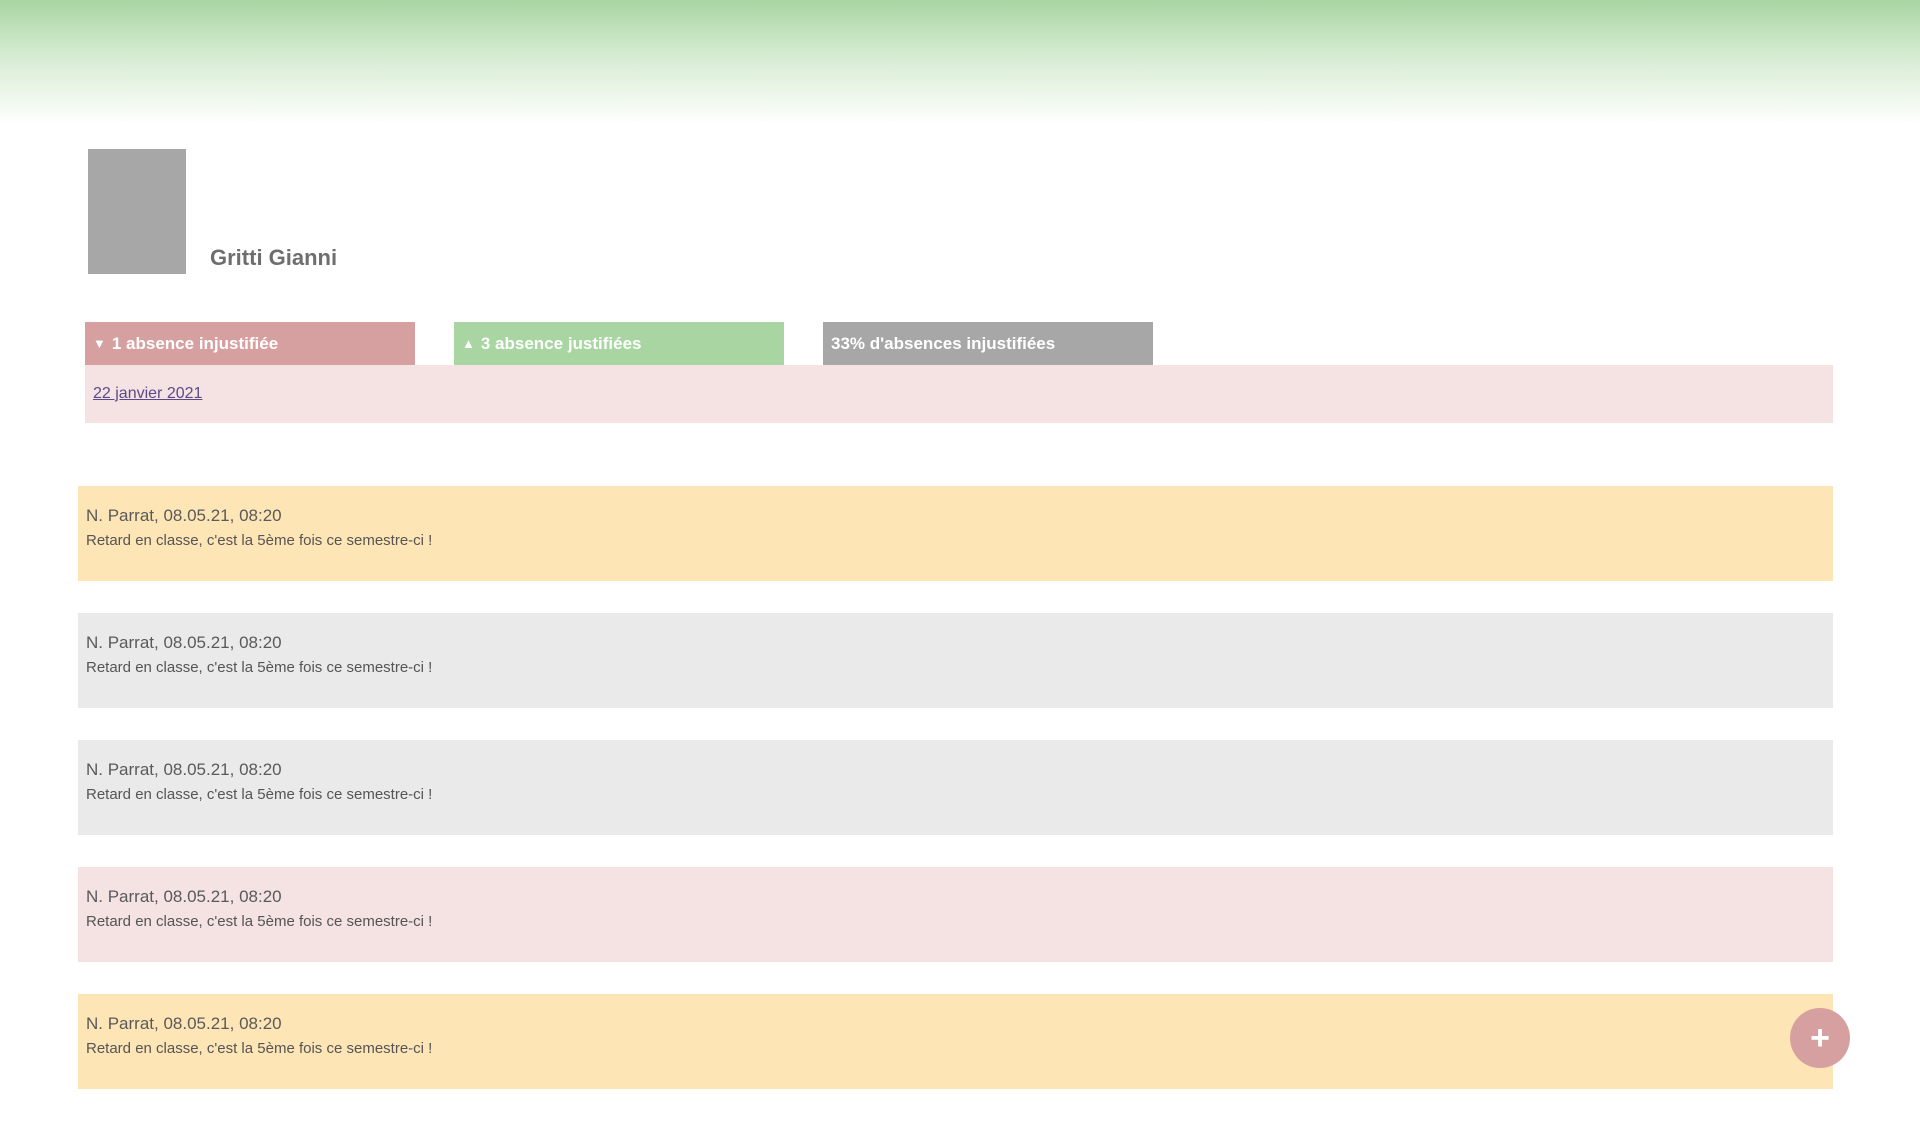  Describe the element at coordinates (468, 343) in the screenshot. I see `triangle-up-icon: ▲` at that location.